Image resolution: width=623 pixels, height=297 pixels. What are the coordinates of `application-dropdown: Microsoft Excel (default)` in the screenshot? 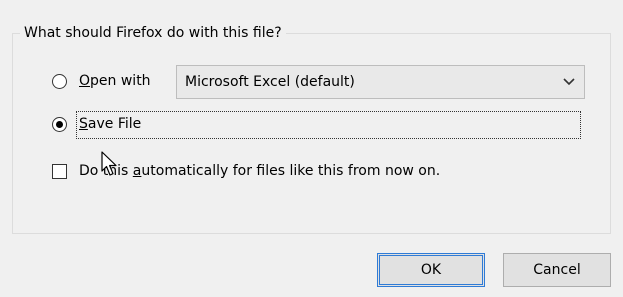 It's located at (380, 82).